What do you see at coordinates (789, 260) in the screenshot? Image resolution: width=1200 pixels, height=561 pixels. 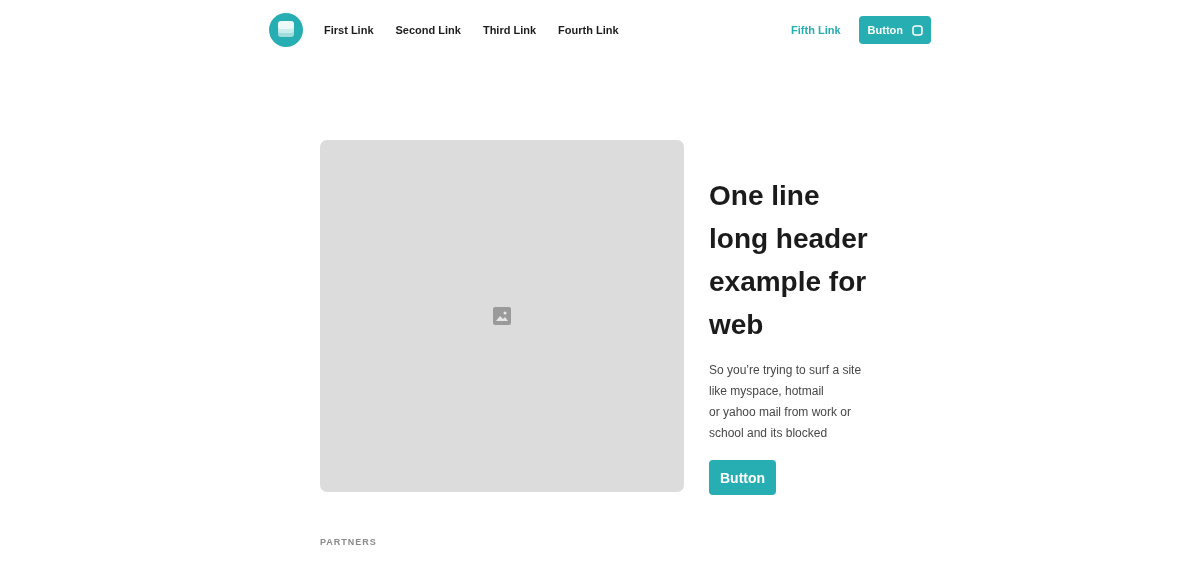 I see `hero-heading: One line long header example for web` at bounding box center [789, 260].